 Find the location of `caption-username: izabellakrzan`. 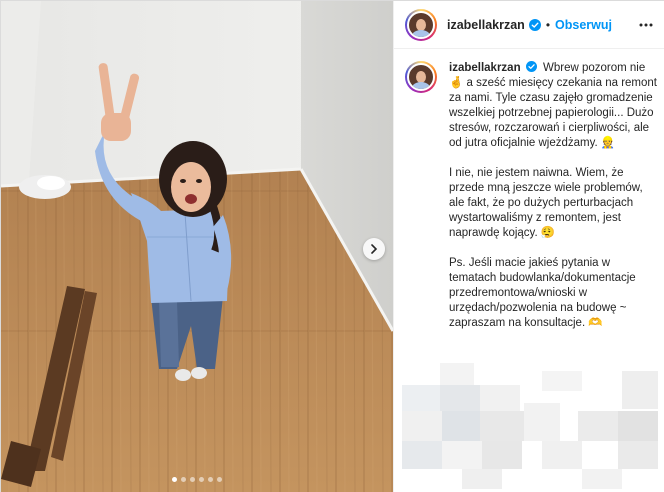

caption-username: izabellakrzan is located at coordinates (485, 68).